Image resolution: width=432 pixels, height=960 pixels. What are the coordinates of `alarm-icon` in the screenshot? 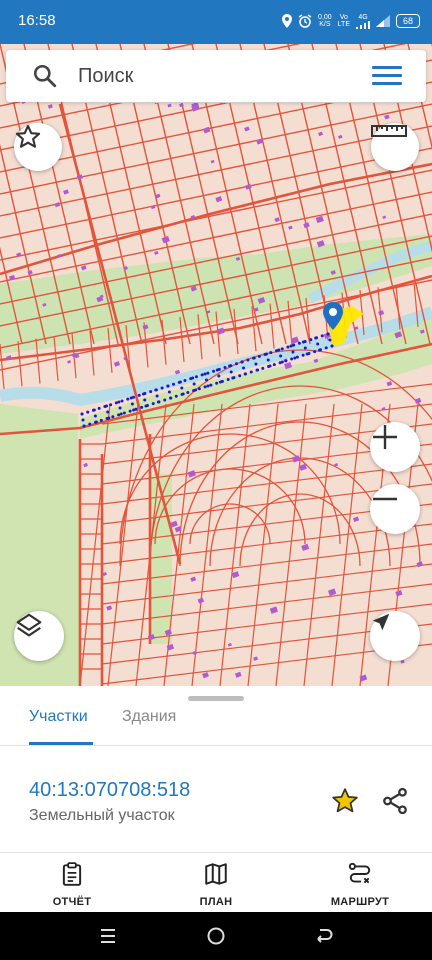 It's located at (305, 21).